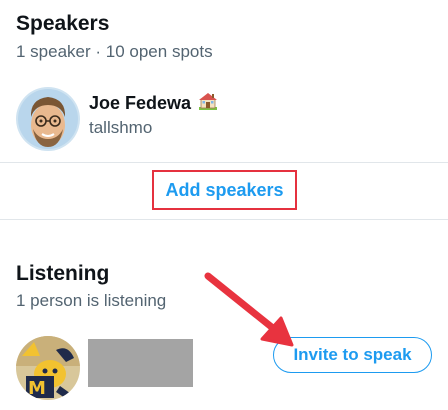 This screenshot has width=448, height=410. Describe the element at coordinates (63, 23) in the screenshot. I see `speakers-heading: Speakers` at that location.